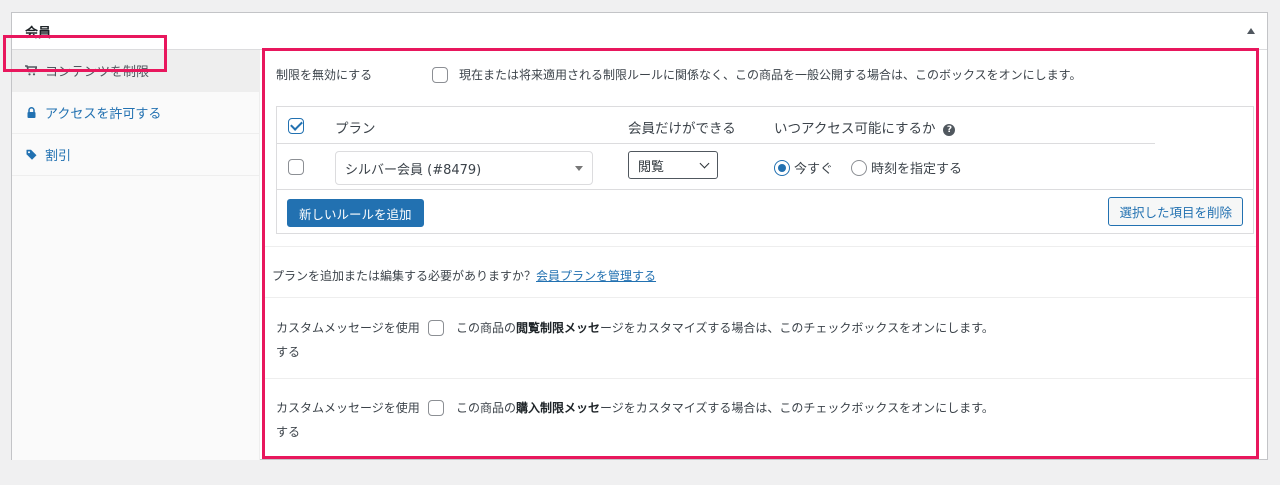 This screenshot has width=1280, height=485. I want to click on access-column-header: 会員だけができる, so click(682, 129).